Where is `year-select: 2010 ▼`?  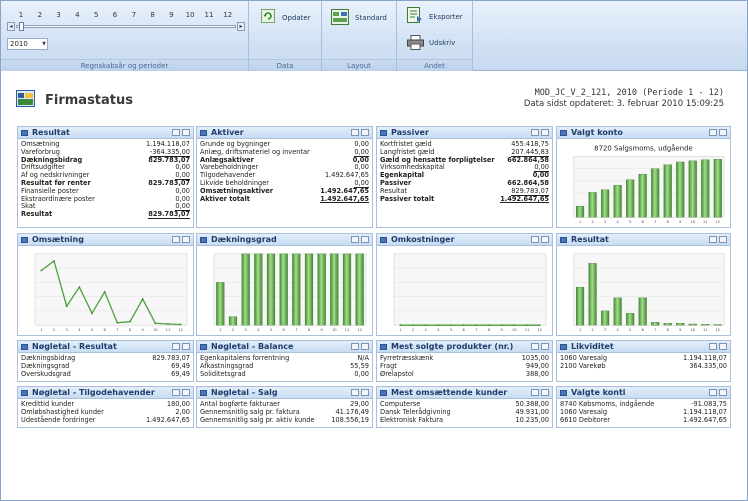
year-select: 2010 ▼ is located at coordinates (27, 44).